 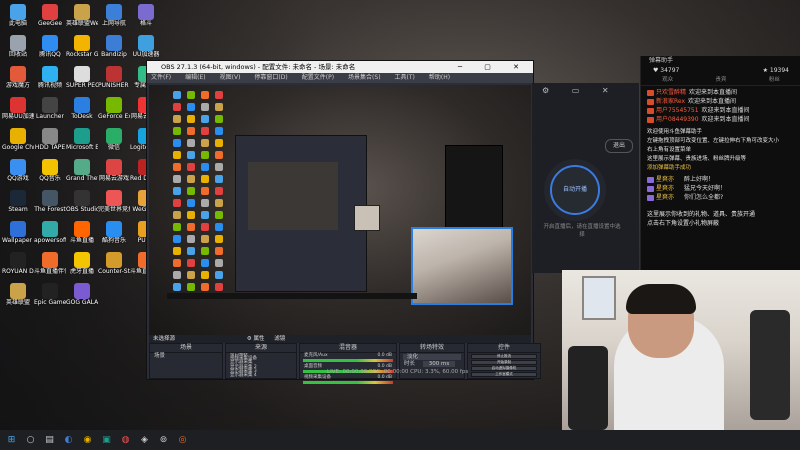 I want to click on desktop-icon: HDD TAPE, so click(x=50, y=139).